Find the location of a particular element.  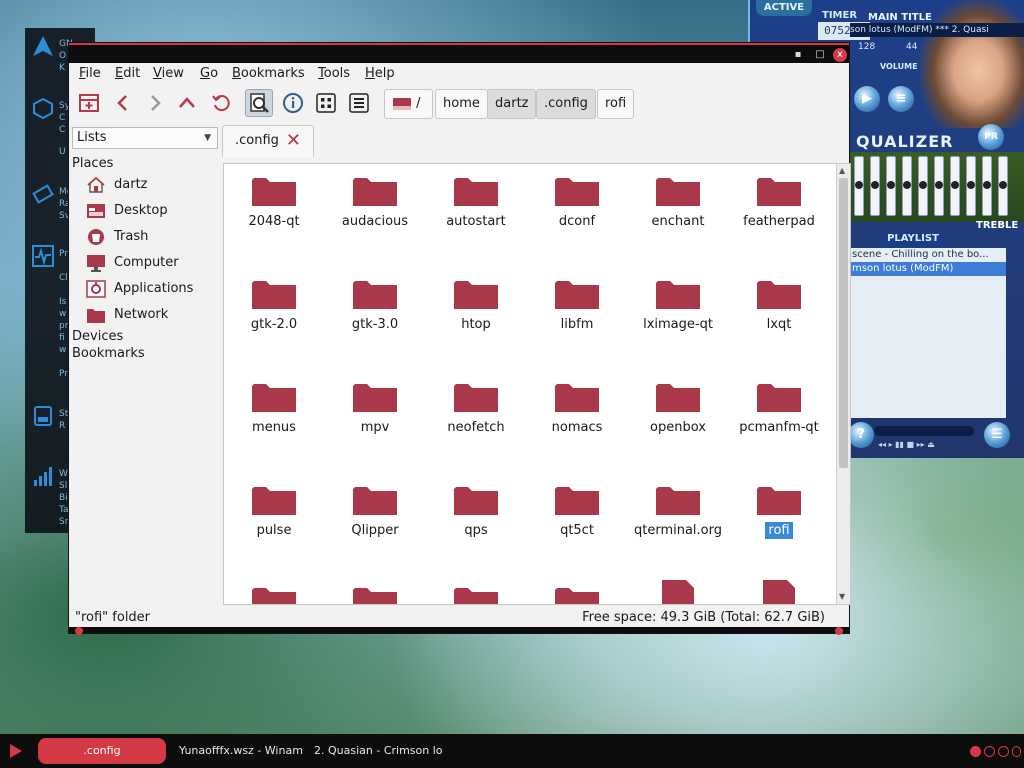

grid-view-button is located at coordinates (326, 103).